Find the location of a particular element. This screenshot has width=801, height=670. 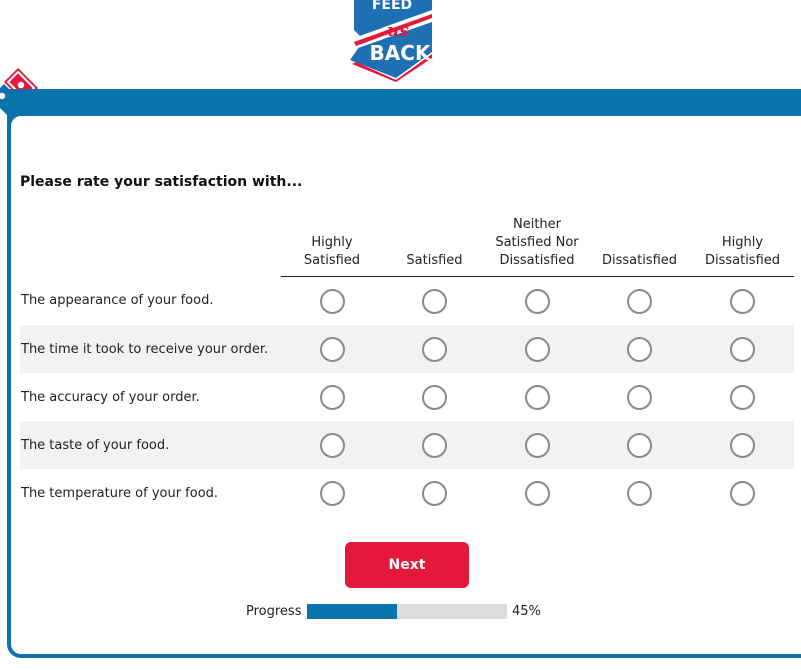

table-row: The time it took to receive your order. is located at coordinates (407, 349).